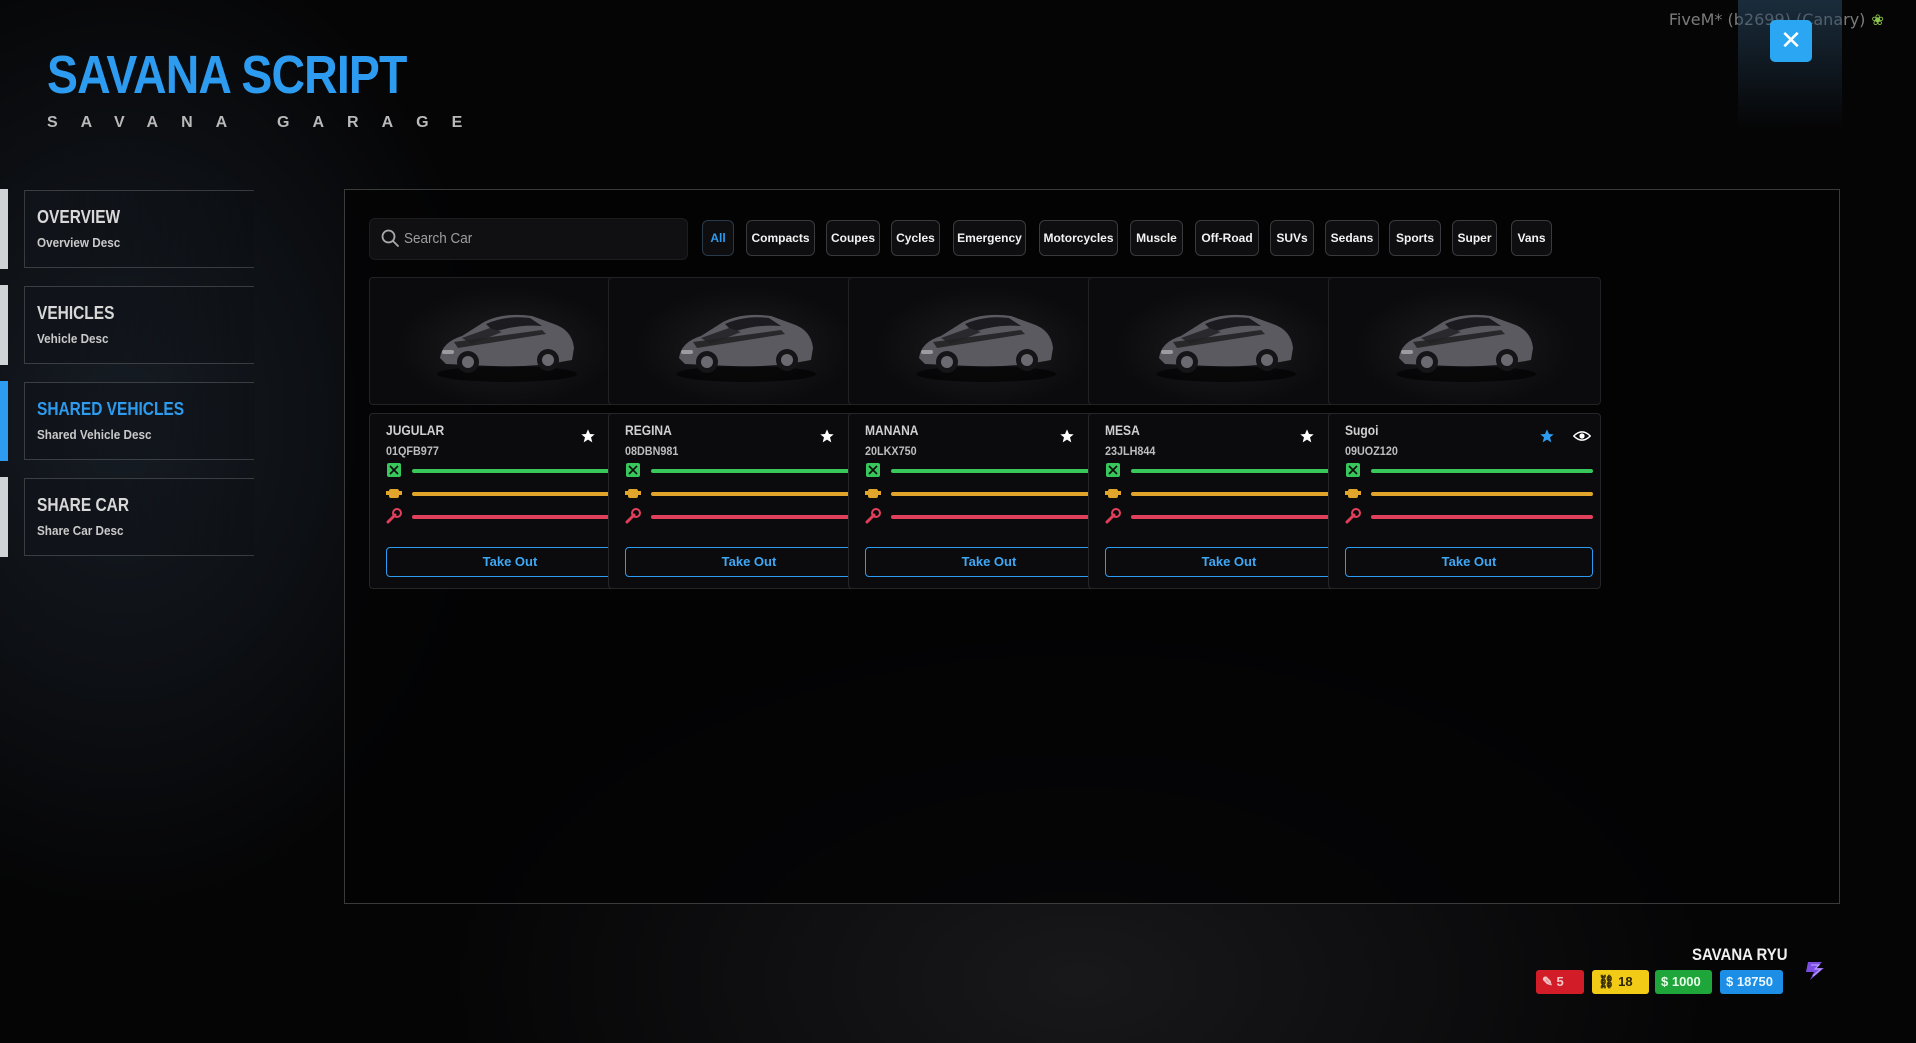 The image size is (1916, 1043). I want to click on vehicle-plate: 23JLH844, so click(1130, 451).